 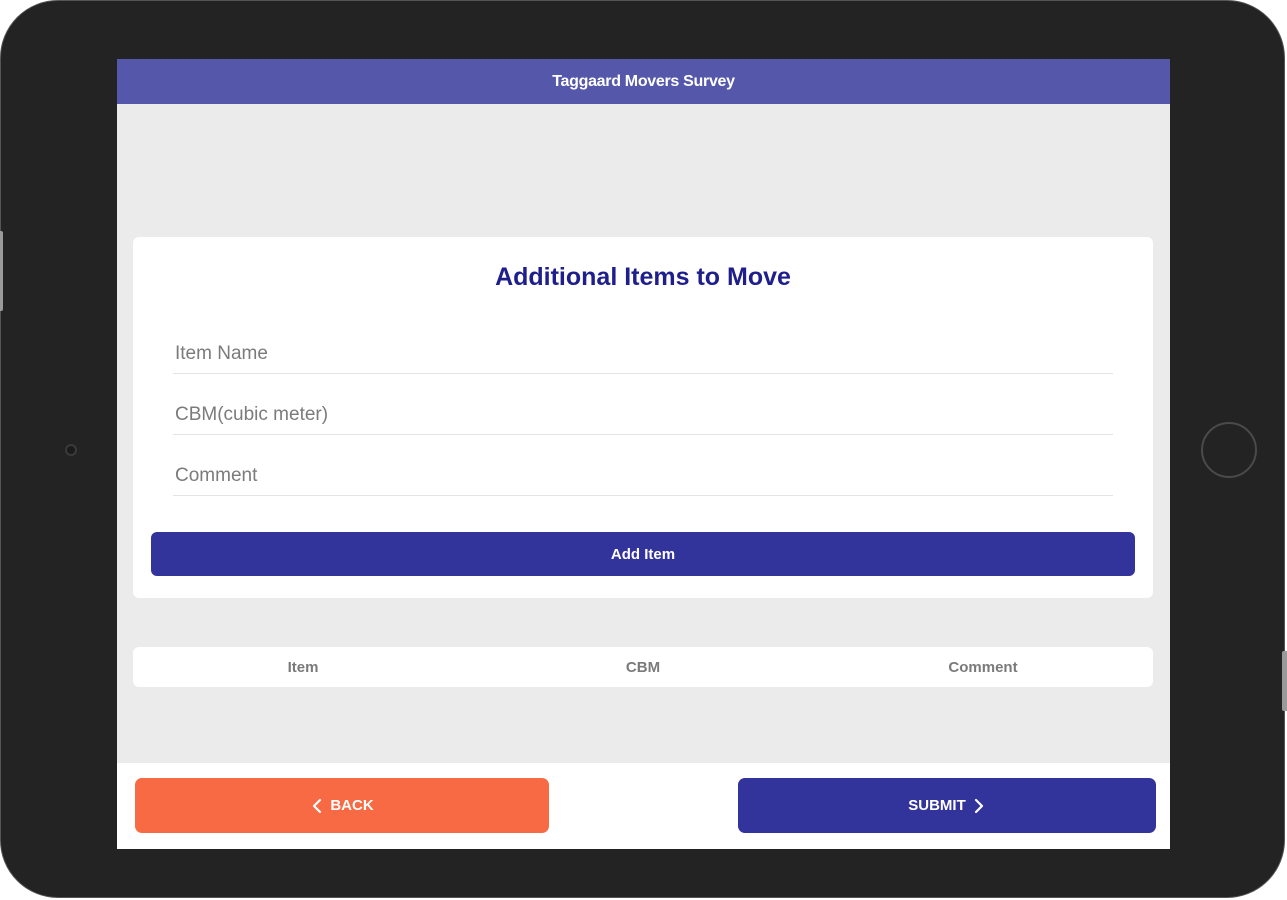 I want to click on camera-icon, so click(x=71, y=450).